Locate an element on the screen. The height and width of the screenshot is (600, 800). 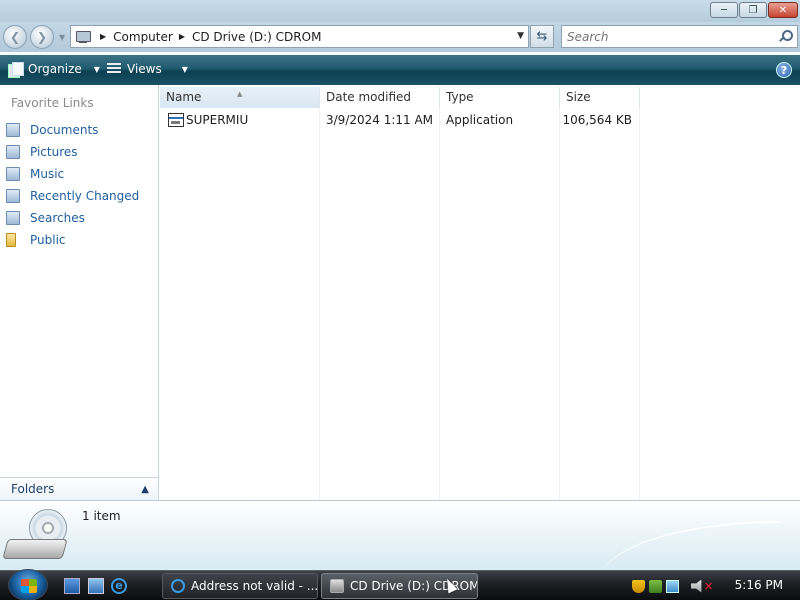
column-header-label: Date modified is located at coordinates (369, 97).